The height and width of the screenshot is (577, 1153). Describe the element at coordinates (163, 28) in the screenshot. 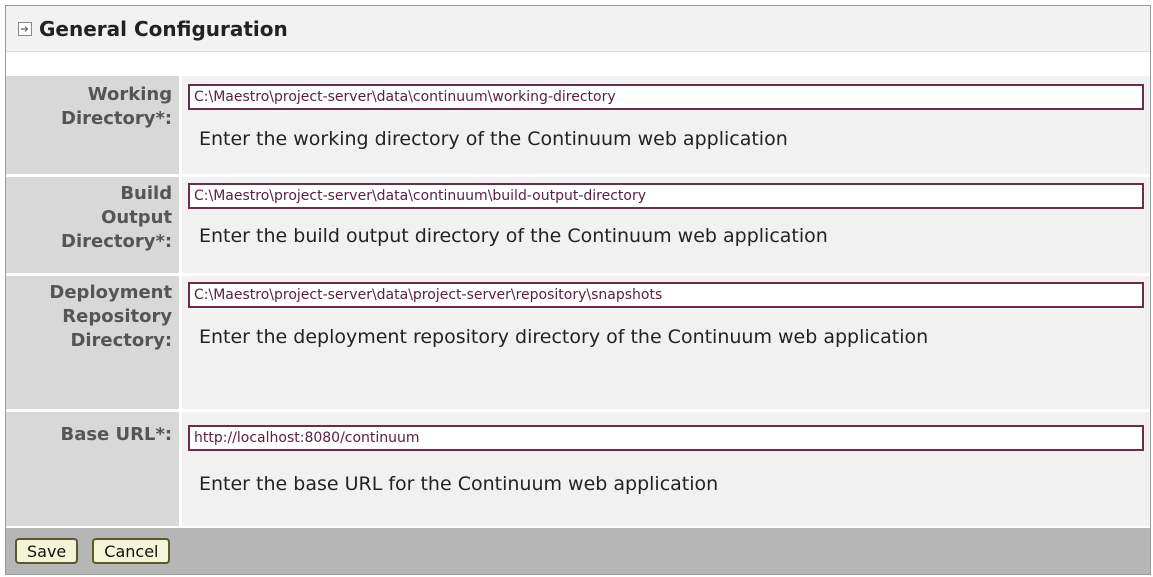

I see `section-title: General Configuration` at that location.